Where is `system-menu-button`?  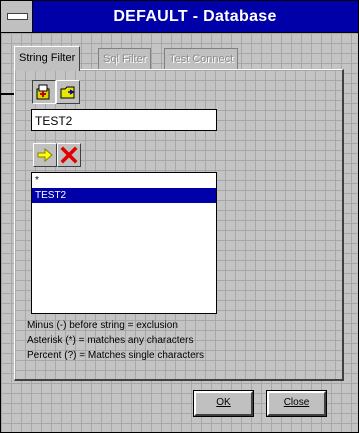
system-menu-button is located at coordinates (17, 16).